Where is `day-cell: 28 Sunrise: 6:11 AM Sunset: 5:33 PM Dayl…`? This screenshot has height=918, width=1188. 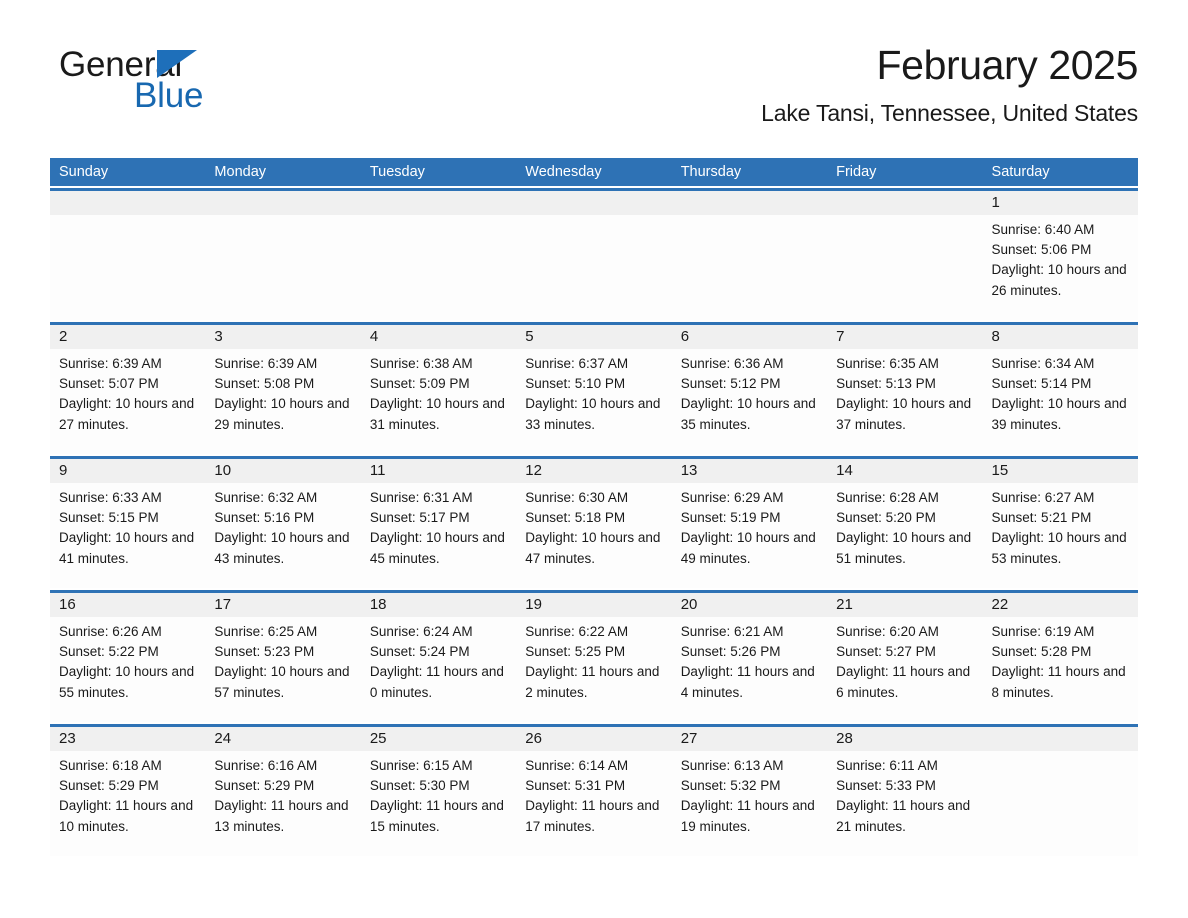 day-cell: 28 Sunrise: 6:11 AM Sunset: 5:33 PM Dayl… is located at coordinates (905, 791).